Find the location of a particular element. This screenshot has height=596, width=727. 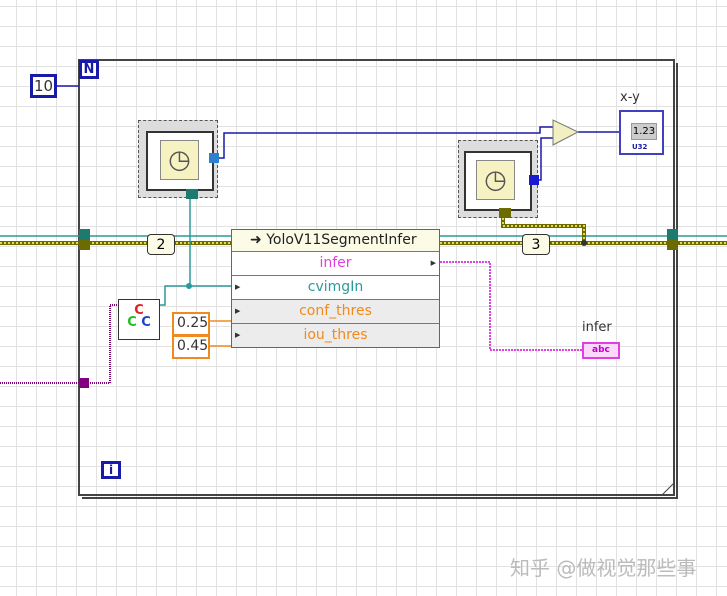

row-cvimgin: ▶ cvimgIn is located at coordinates (335, 287).